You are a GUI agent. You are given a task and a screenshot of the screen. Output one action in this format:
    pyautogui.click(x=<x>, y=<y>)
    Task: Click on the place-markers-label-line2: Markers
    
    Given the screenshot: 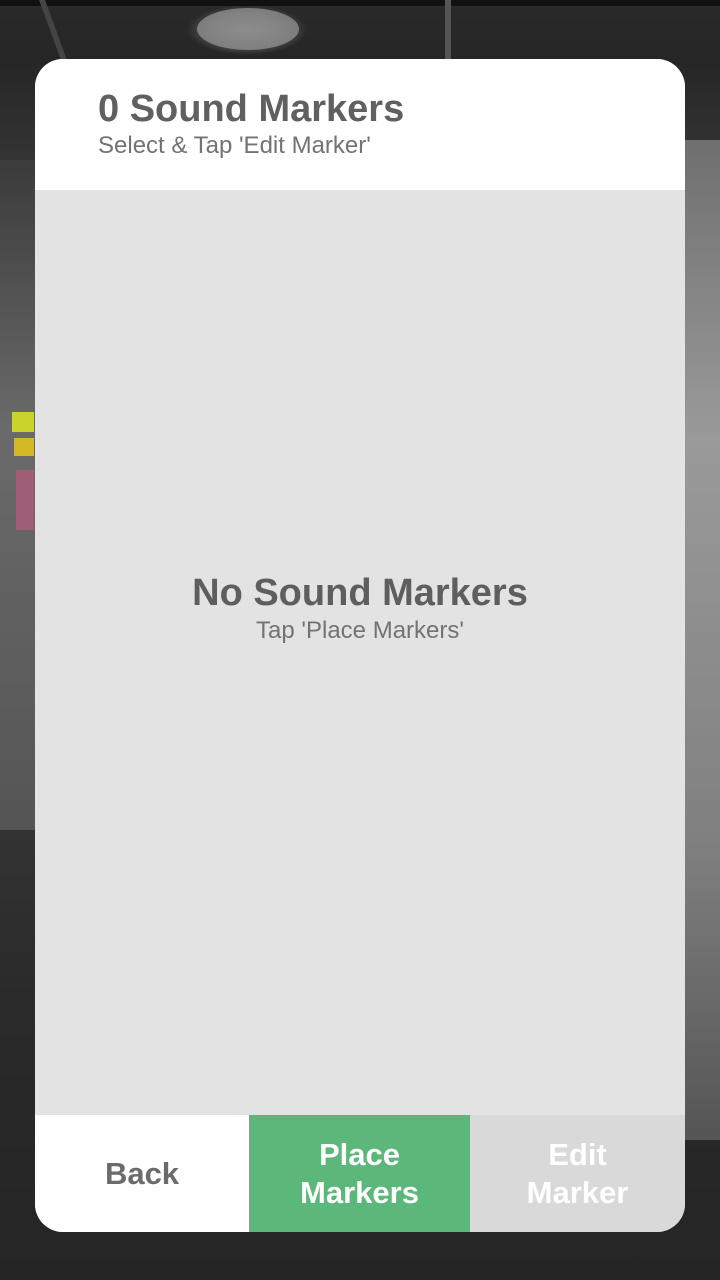 What is the action you would take?
    pyautogui.click(x=359, y=1192)
    